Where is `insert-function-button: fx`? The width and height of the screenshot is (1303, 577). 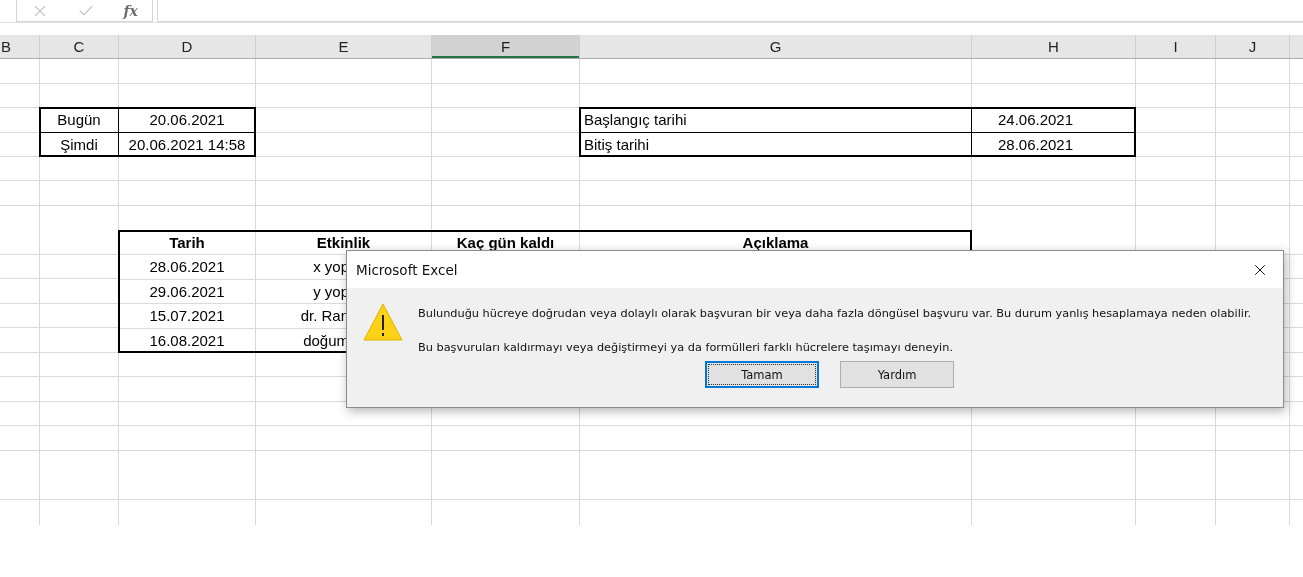
insert-function-button: fx is located at coordinates (130, 10).